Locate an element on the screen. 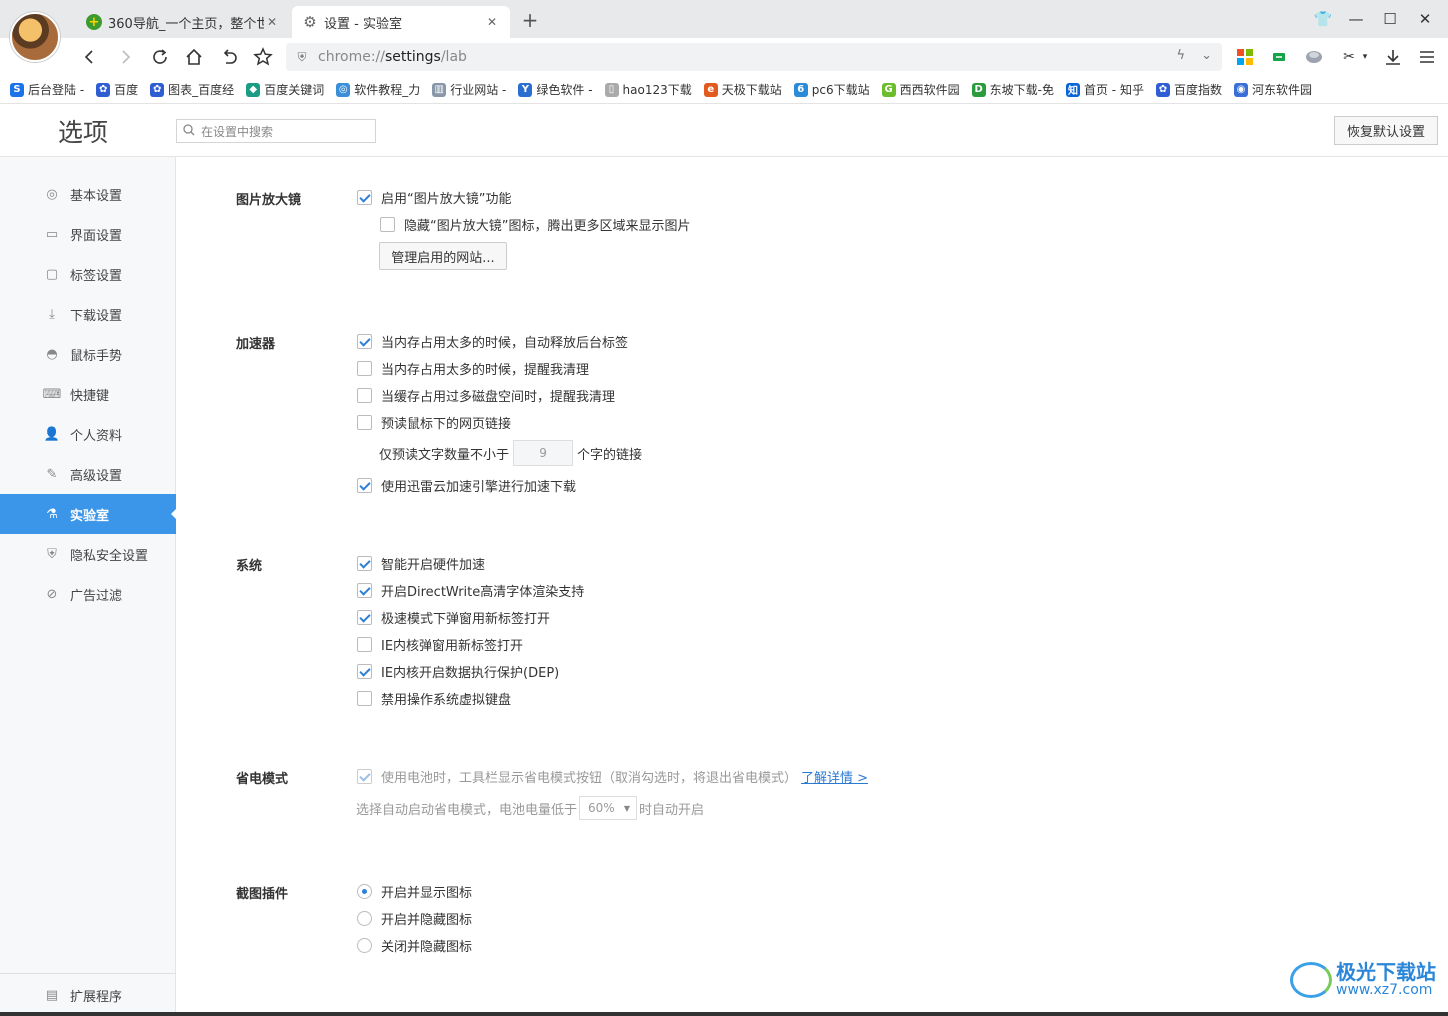 The width and height of the screenshot is (1448, 1016). scissors-menu-chevron-icon: ▾ is located at coordinates (1365, 57).